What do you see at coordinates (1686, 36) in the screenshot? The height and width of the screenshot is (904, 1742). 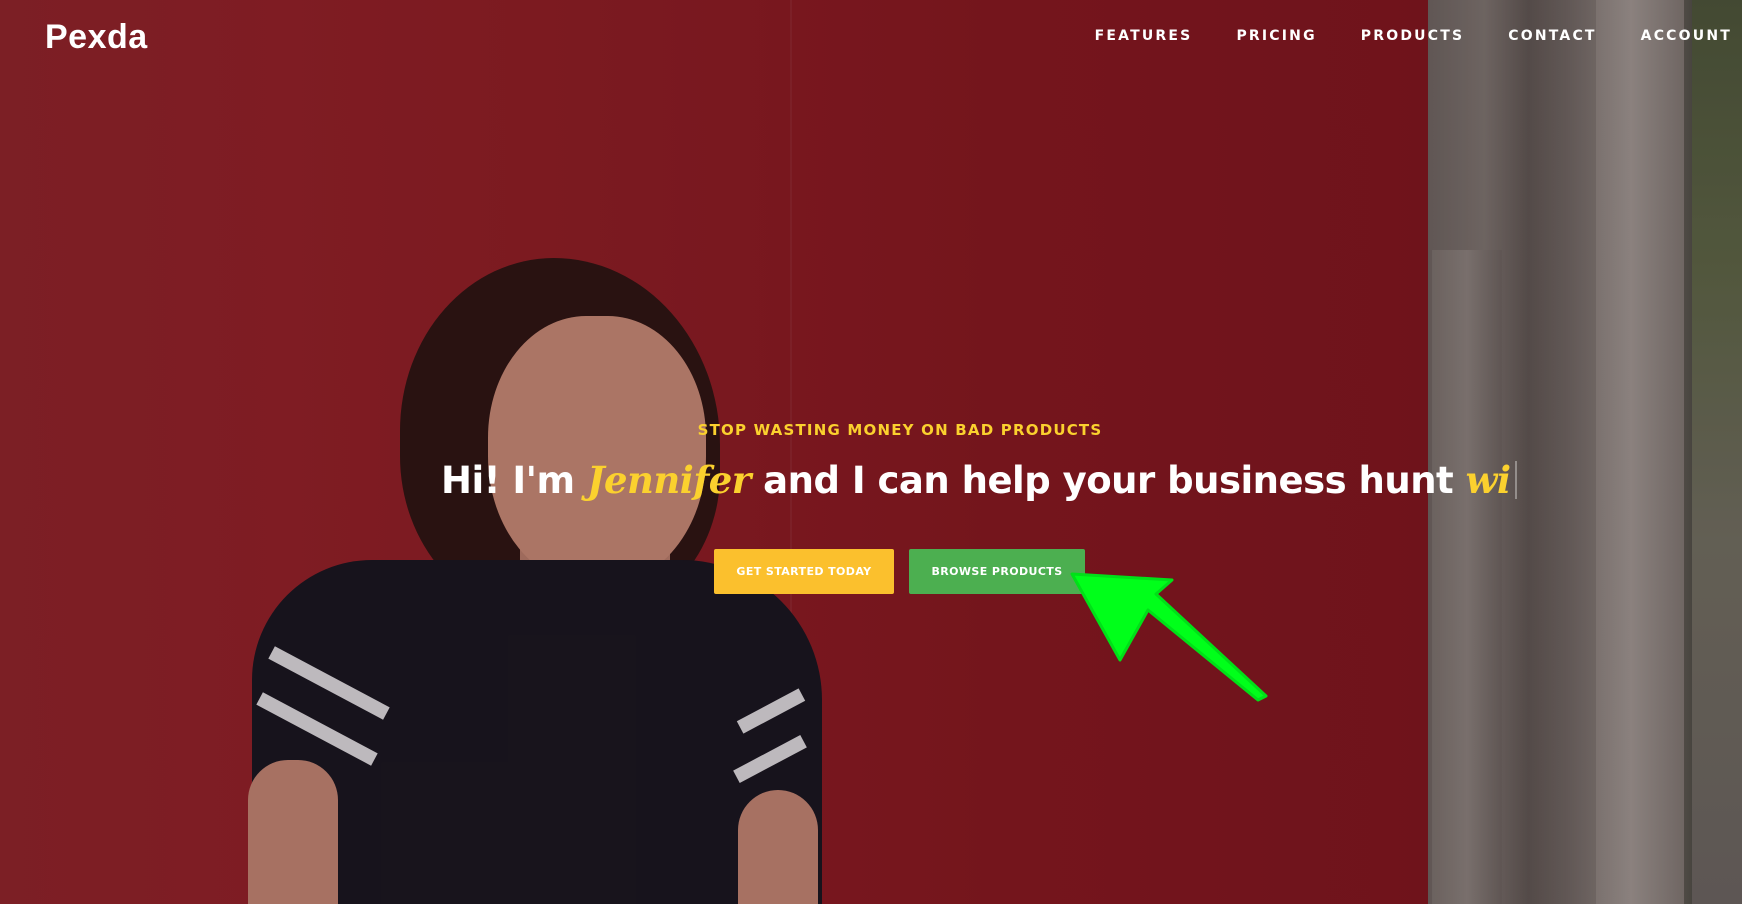 I see `nav-link-account: ACCOUNT` at bounding box center [1686, 36].